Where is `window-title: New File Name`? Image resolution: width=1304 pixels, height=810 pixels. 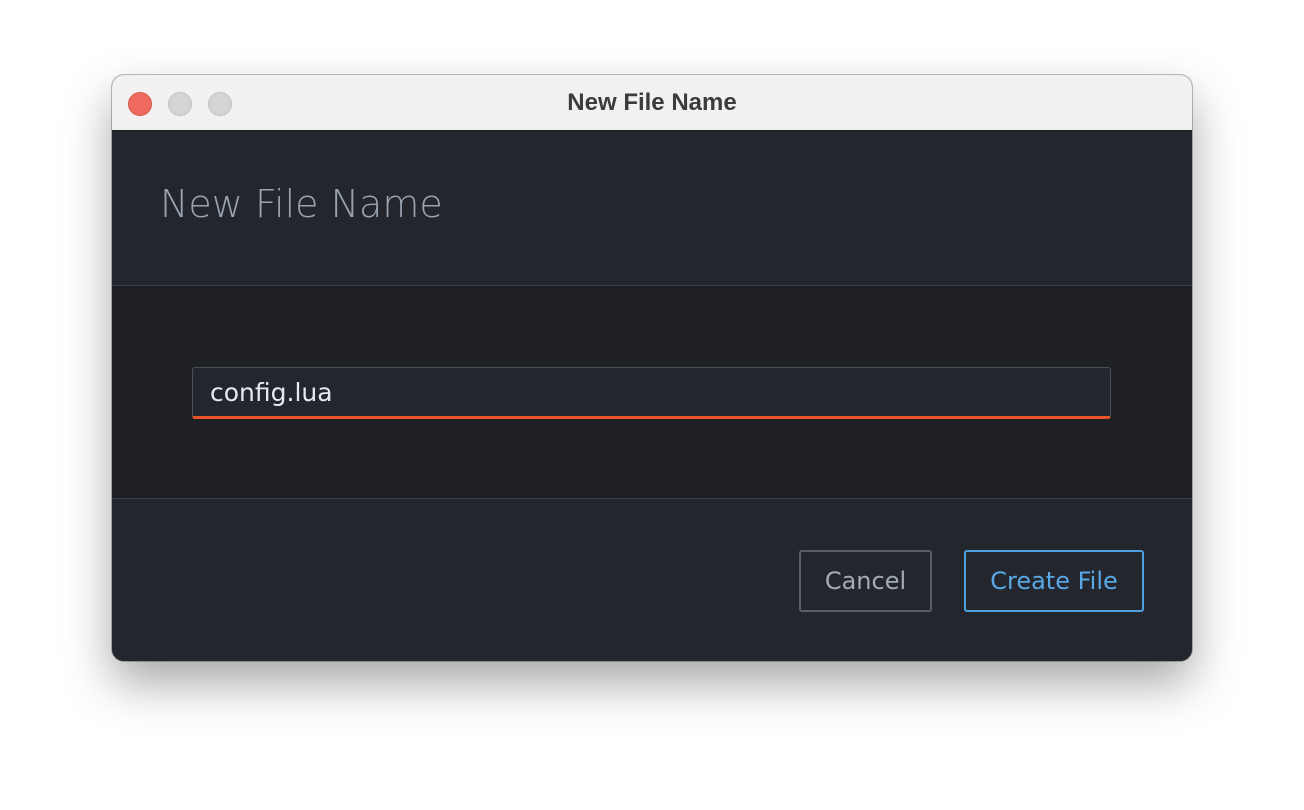 window-title: New File Name is located at coordinates (652, 102).